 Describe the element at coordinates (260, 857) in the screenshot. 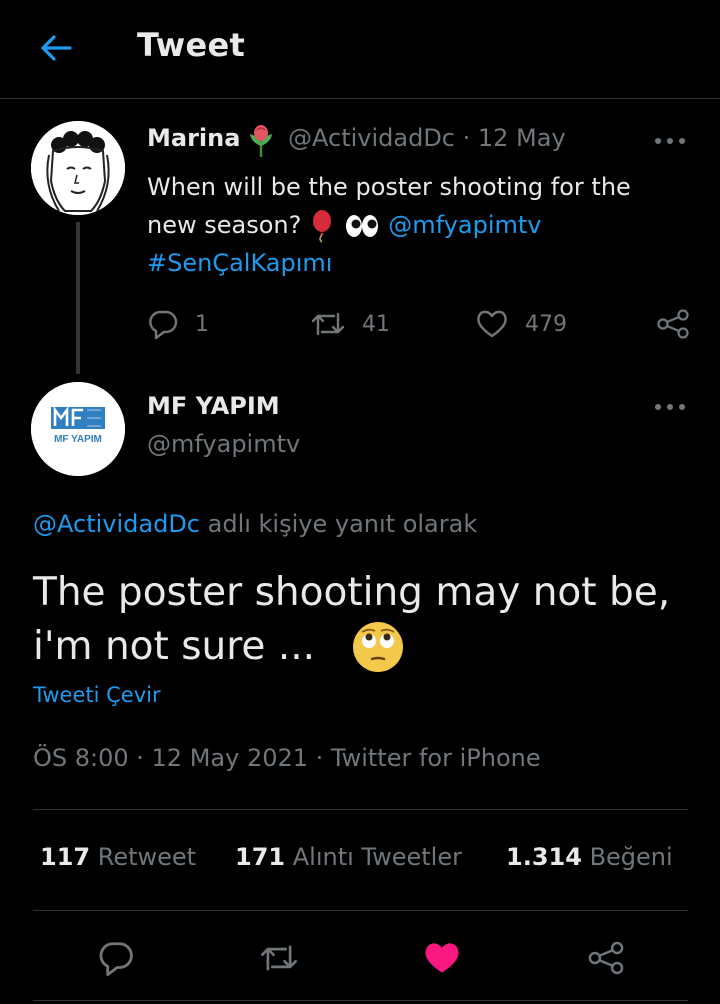

I see `quotes-count: 171` at that location.